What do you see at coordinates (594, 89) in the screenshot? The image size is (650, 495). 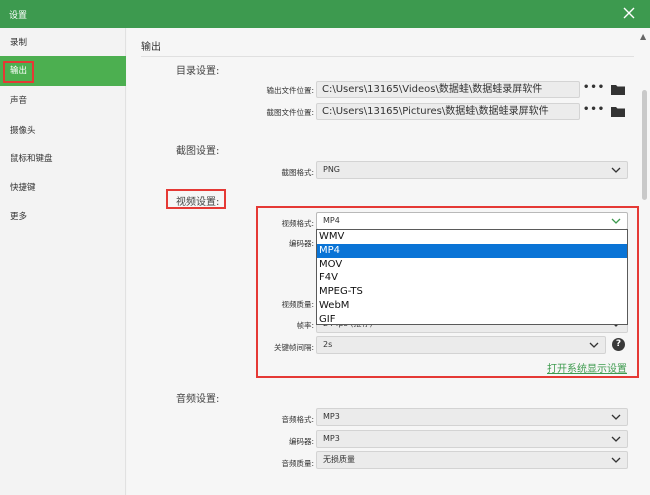 I see `output-path-browse-button: •••` at bounding box center [594, 89].